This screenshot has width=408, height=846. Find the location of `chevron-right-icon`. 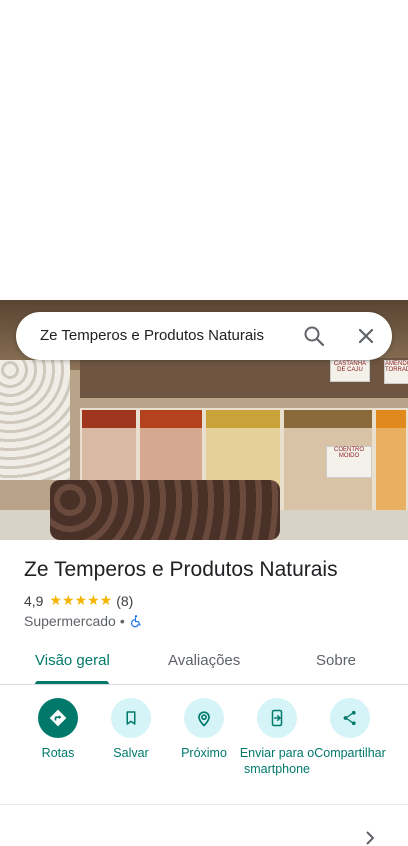

chevron-right-icon is located at coordinates (370, 838).